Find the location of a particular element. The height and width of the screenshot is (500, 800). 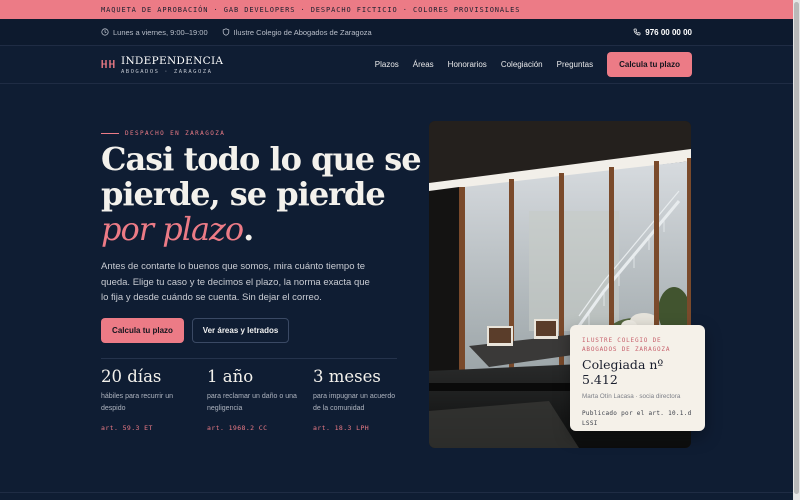

brand-text: INDEPENDENCIA ABOGADOS · ZARAGOZA is located at coordinates (172, 65).